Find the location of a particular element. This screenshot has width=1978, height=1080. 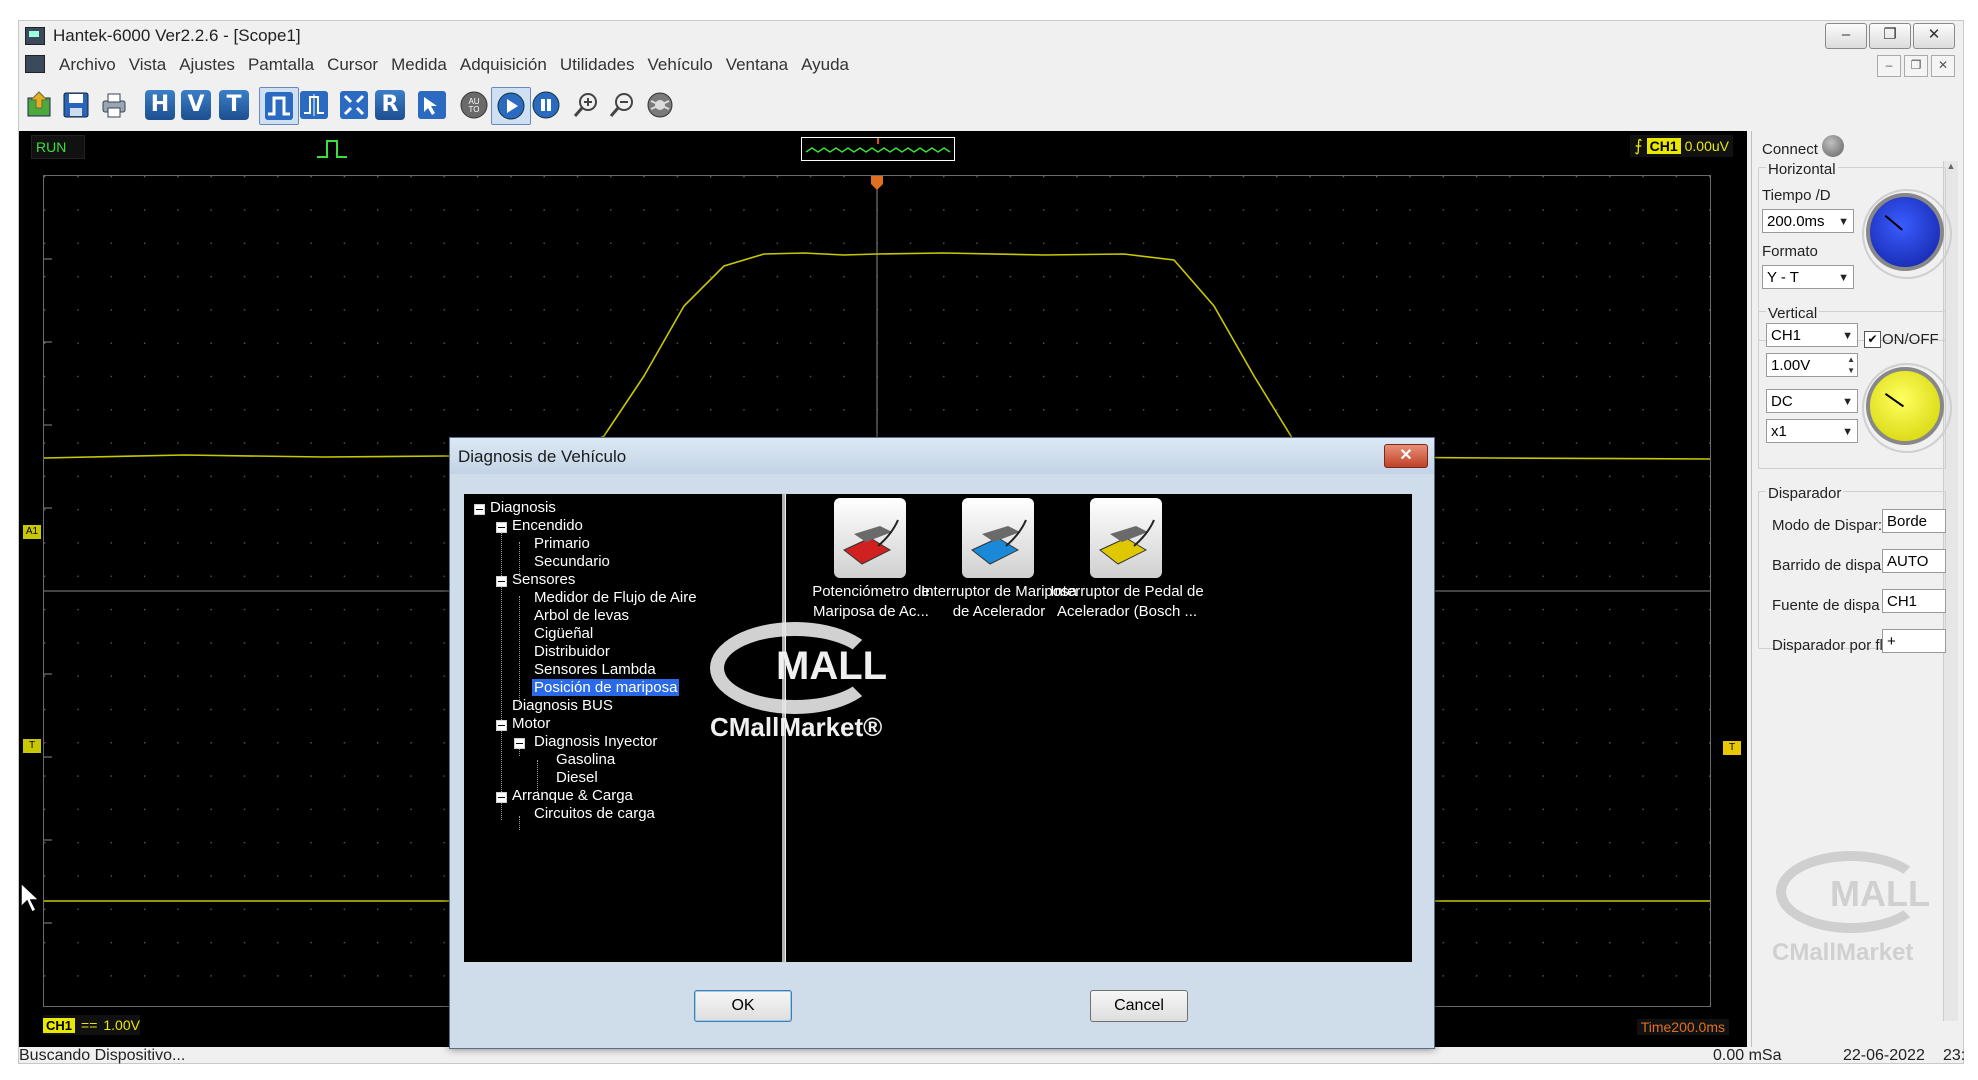

ch1-coupling-symbol: == is located at coordinates (89, 1025).